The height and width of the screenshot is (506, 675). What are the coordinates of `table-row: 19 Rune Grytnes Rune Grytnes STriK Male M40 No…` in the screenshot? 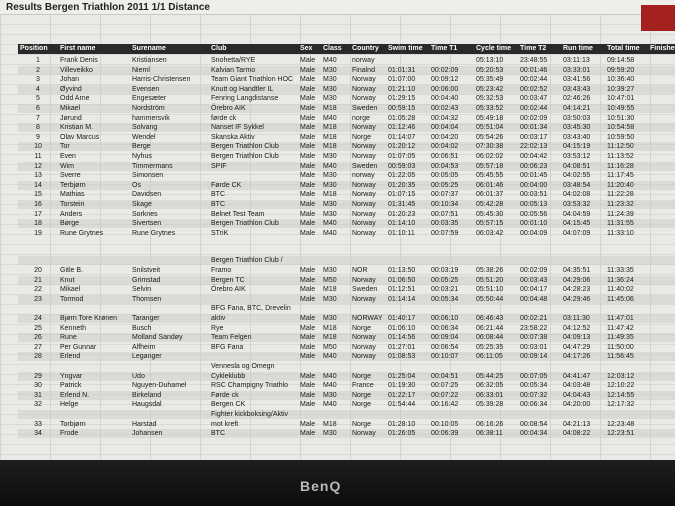 It's located at (346, 233).